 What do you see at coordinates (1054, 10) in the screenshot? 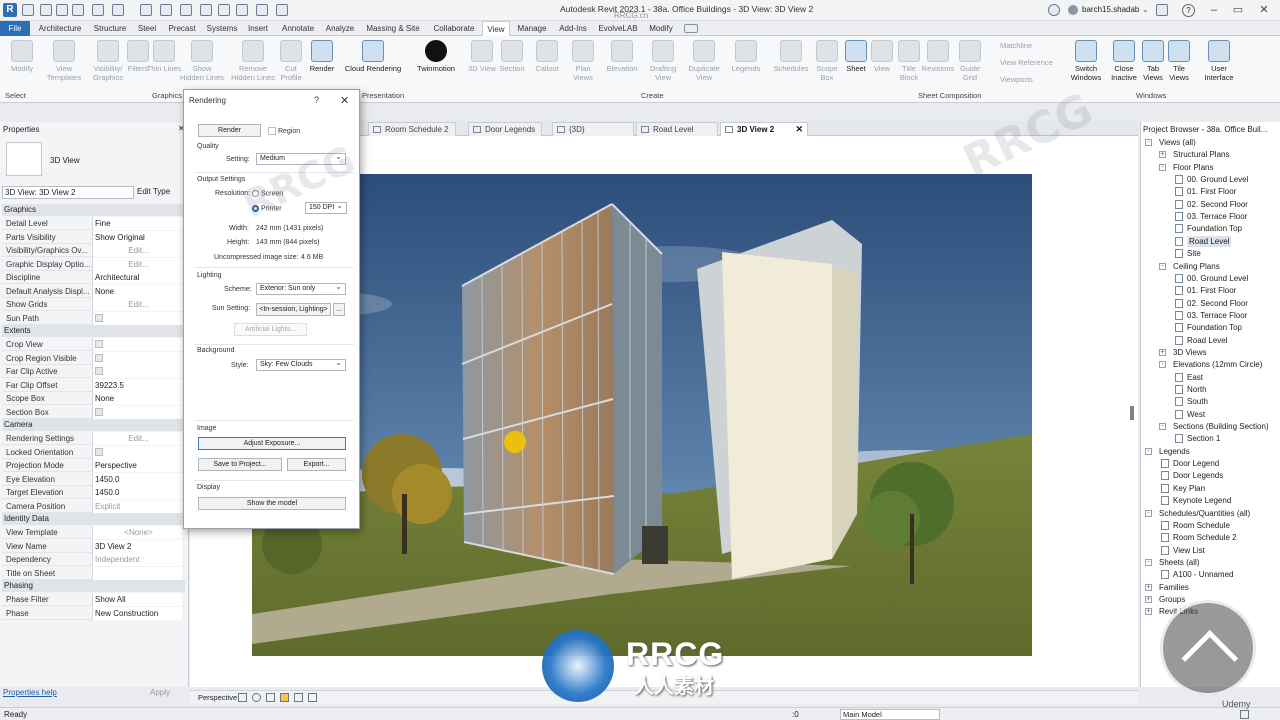
I see `account-icon` at bounding box center [1054, 10].